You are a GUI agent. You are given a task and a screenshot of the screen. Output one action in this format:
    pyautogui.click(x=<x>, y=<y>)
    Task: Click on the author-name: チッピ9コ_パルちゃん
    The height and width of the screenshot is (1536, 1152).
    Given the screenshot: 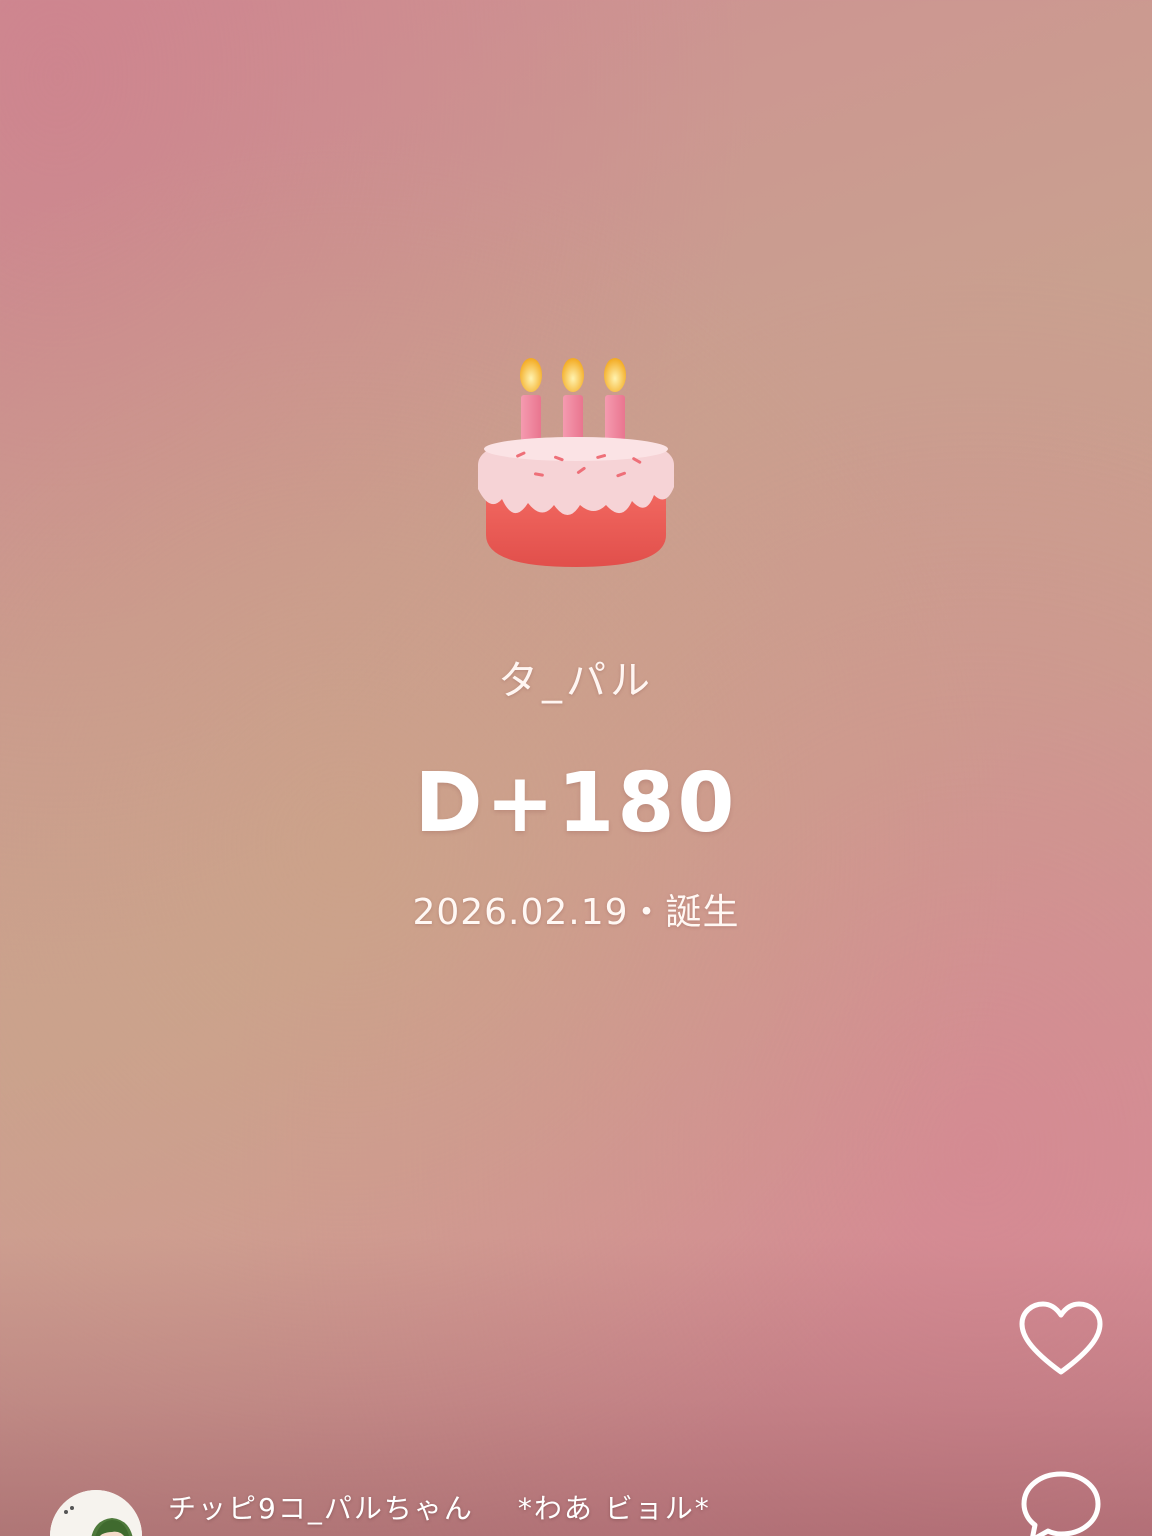 What is the action you would take?
    pyautogui.click(x=321, y=1507)
    